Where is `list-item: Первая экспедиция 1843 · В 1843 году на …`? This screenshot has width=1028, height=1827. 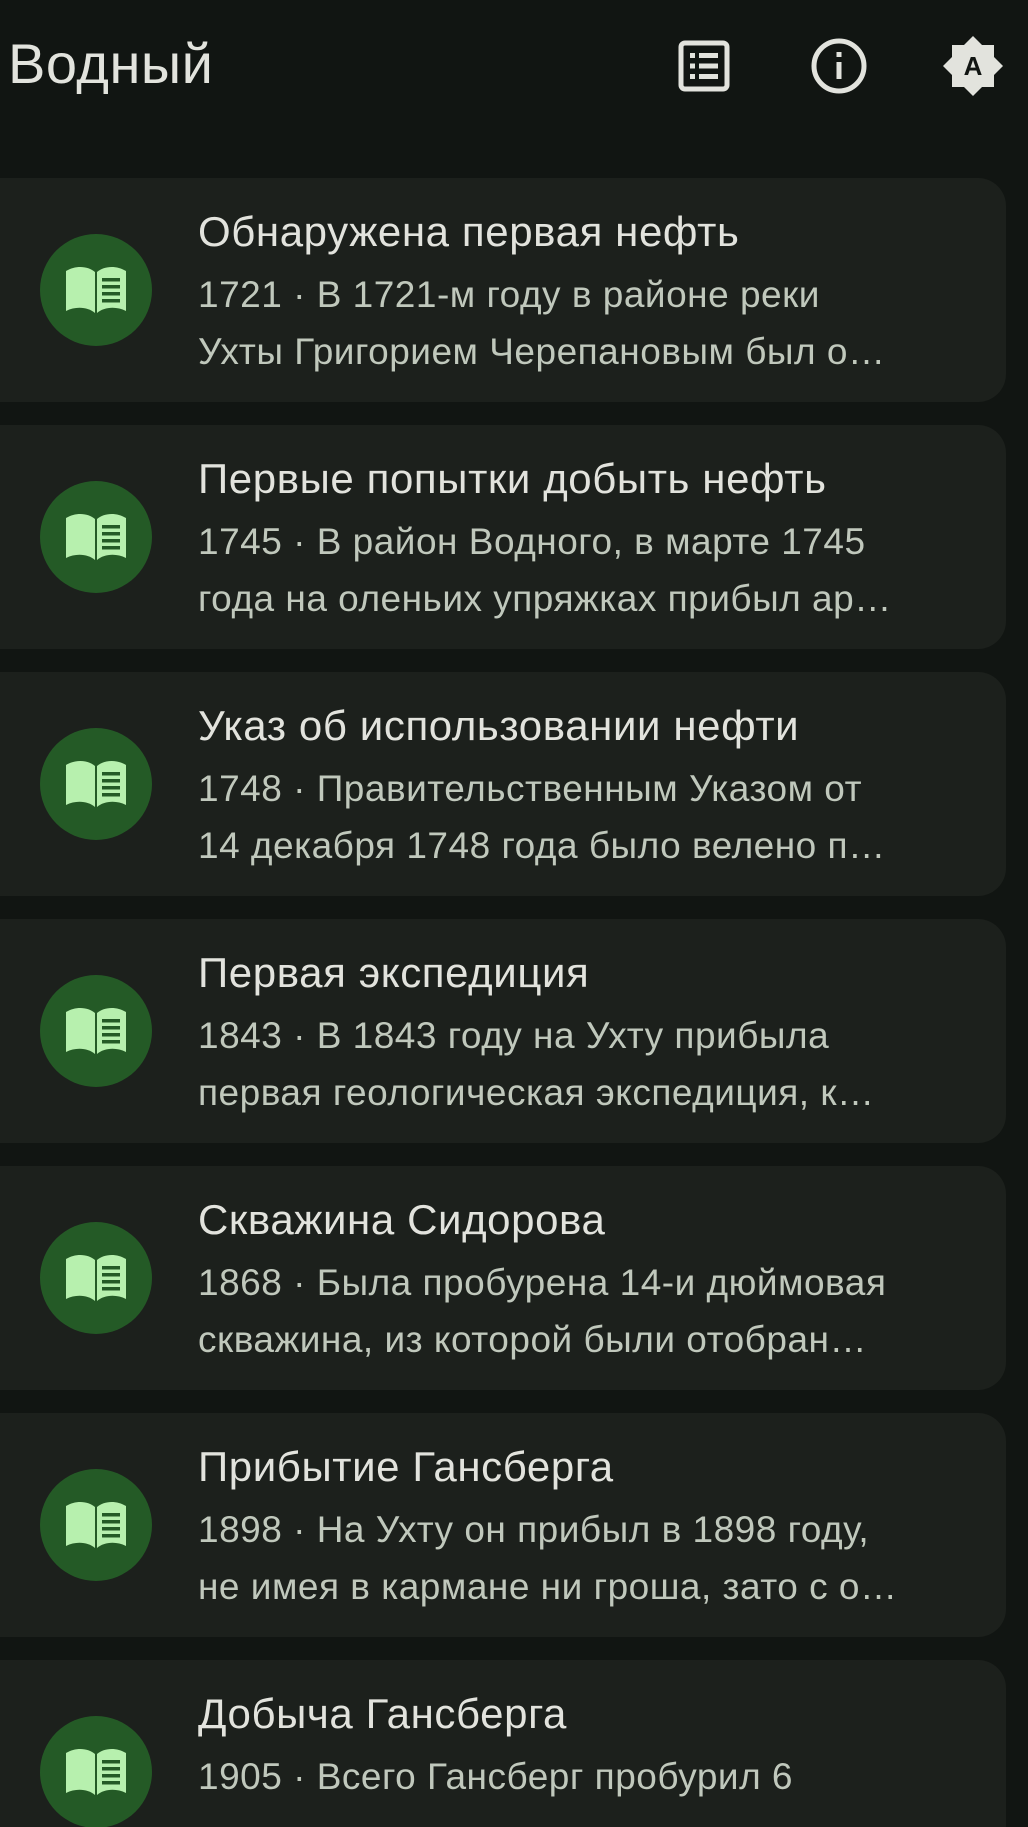 list-item: Первая экспедиция 1843 · В 1843 году на … is located at coordinates (503, 1031).